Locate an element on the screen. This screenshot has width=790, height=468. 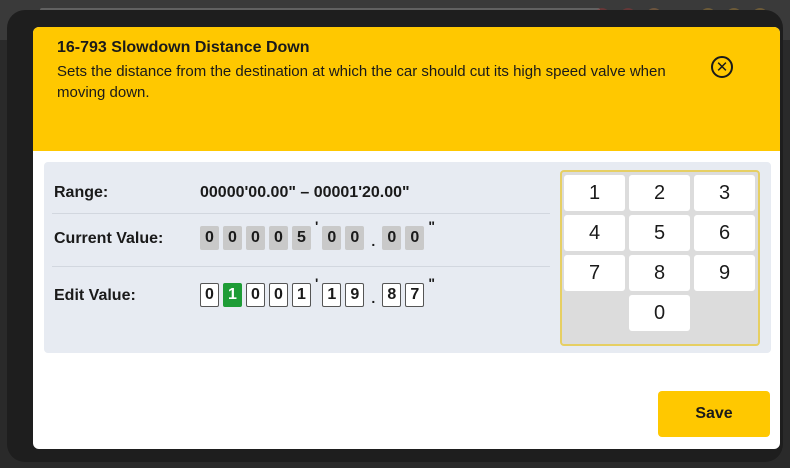
range-value: 00000'00.00" – 00001'20.00" is located at coordinates (305, 192).